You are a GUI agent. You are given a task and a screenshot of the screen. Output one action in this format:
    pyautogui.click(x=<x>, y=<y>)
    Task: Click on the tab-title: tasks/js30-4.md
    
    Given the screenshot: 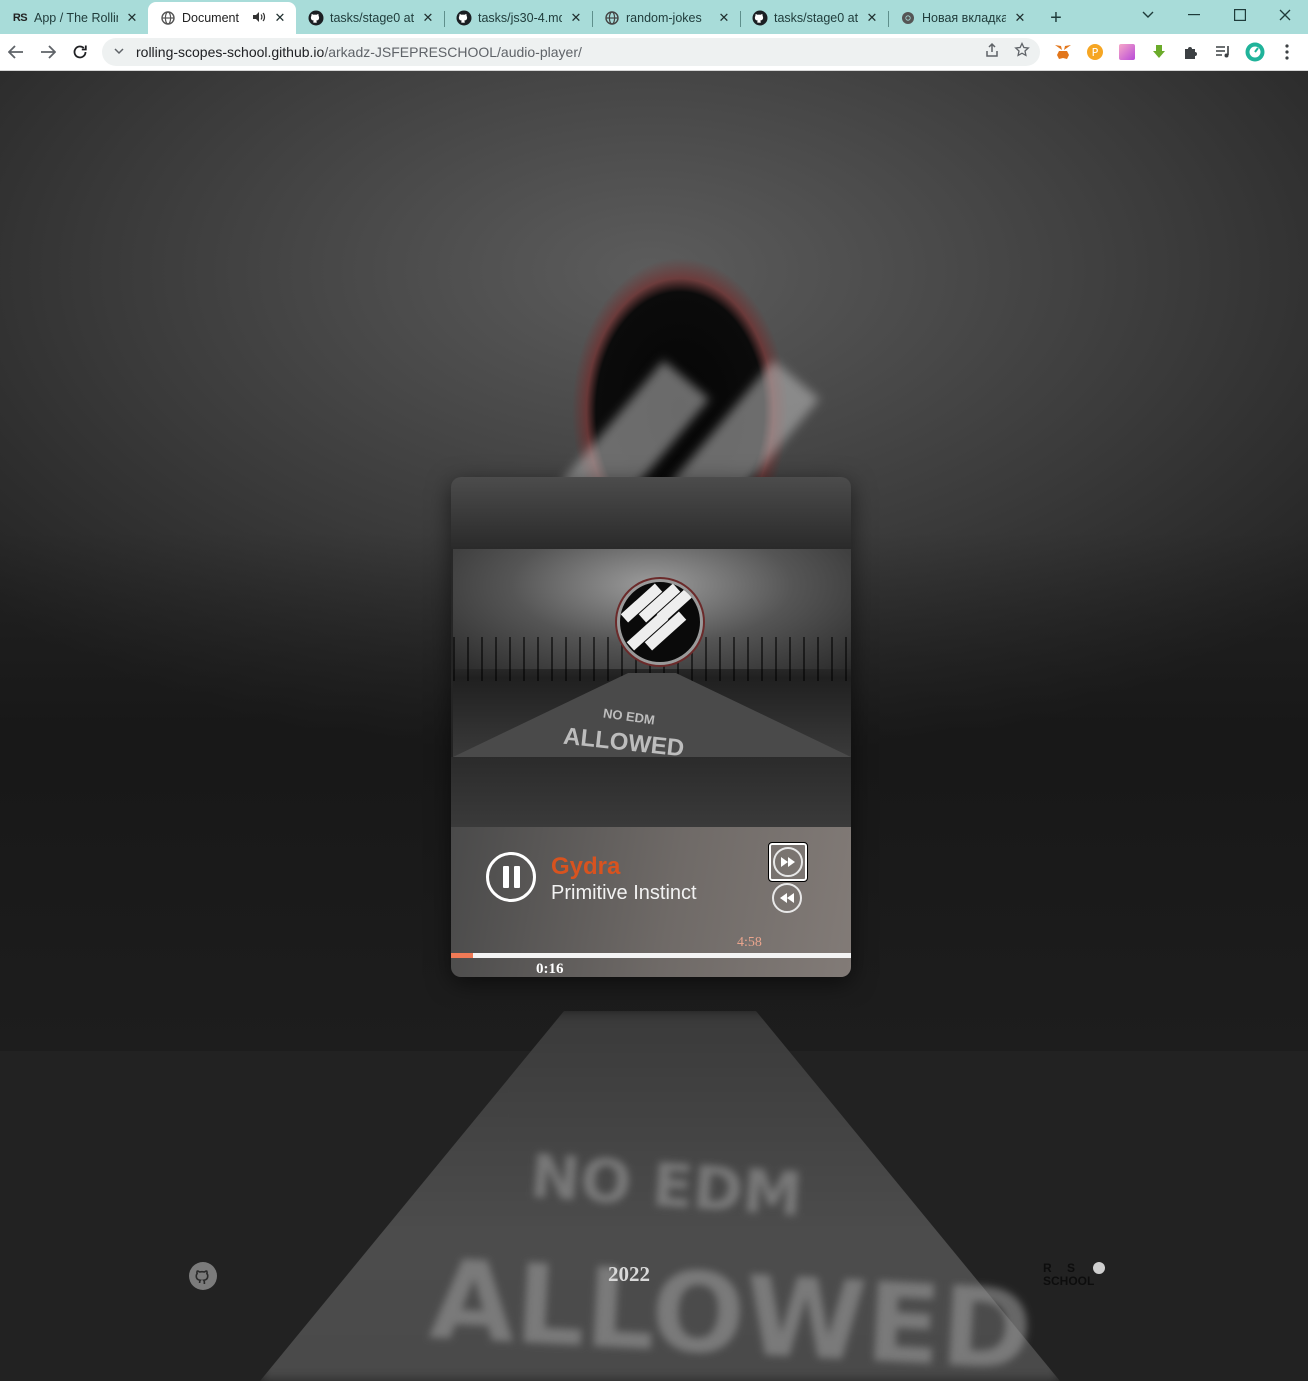 What is the action you would take?
    pyautogui.click(x=520, y=18)
    